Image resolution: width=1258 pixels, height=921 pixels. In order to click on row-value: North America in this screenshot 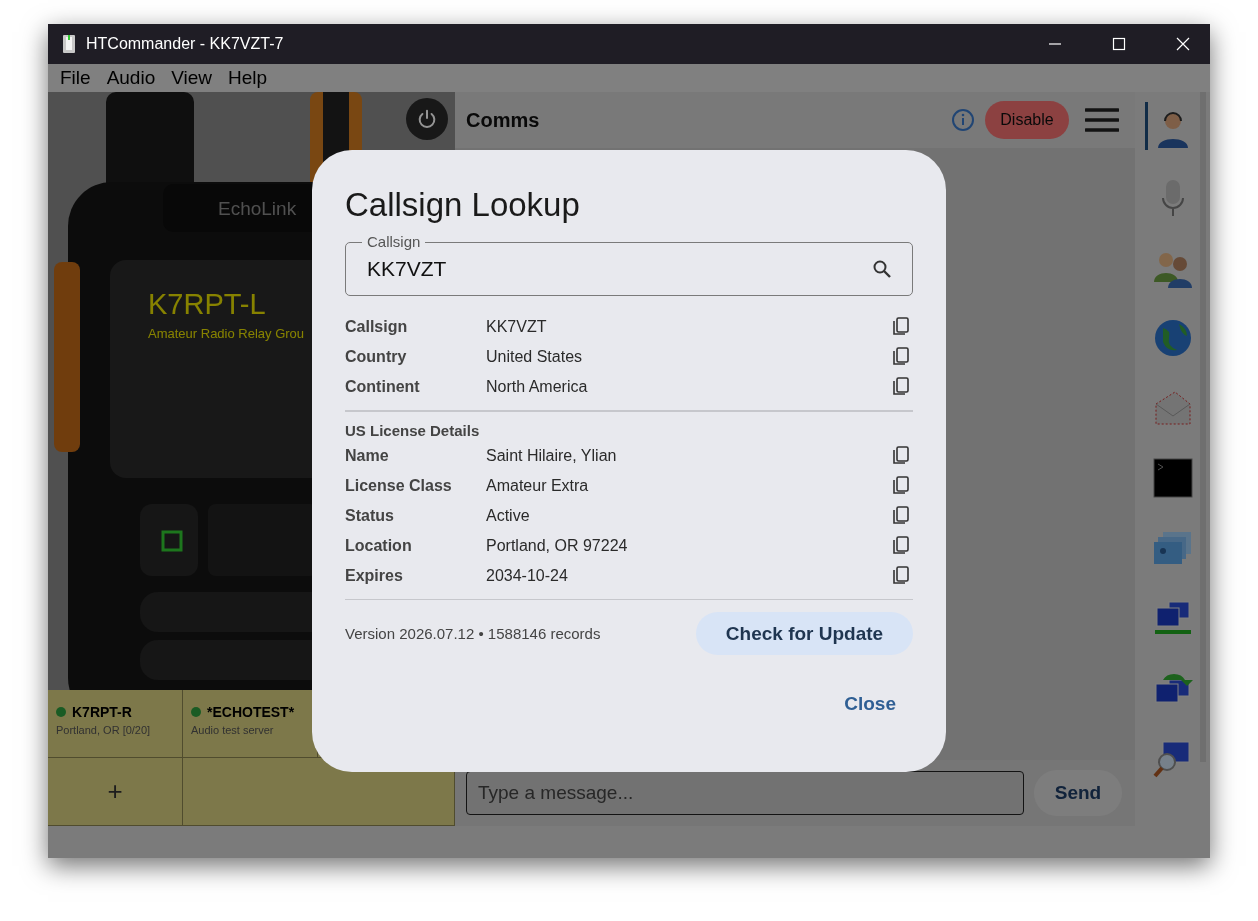, I will do `click(537, 387)`.